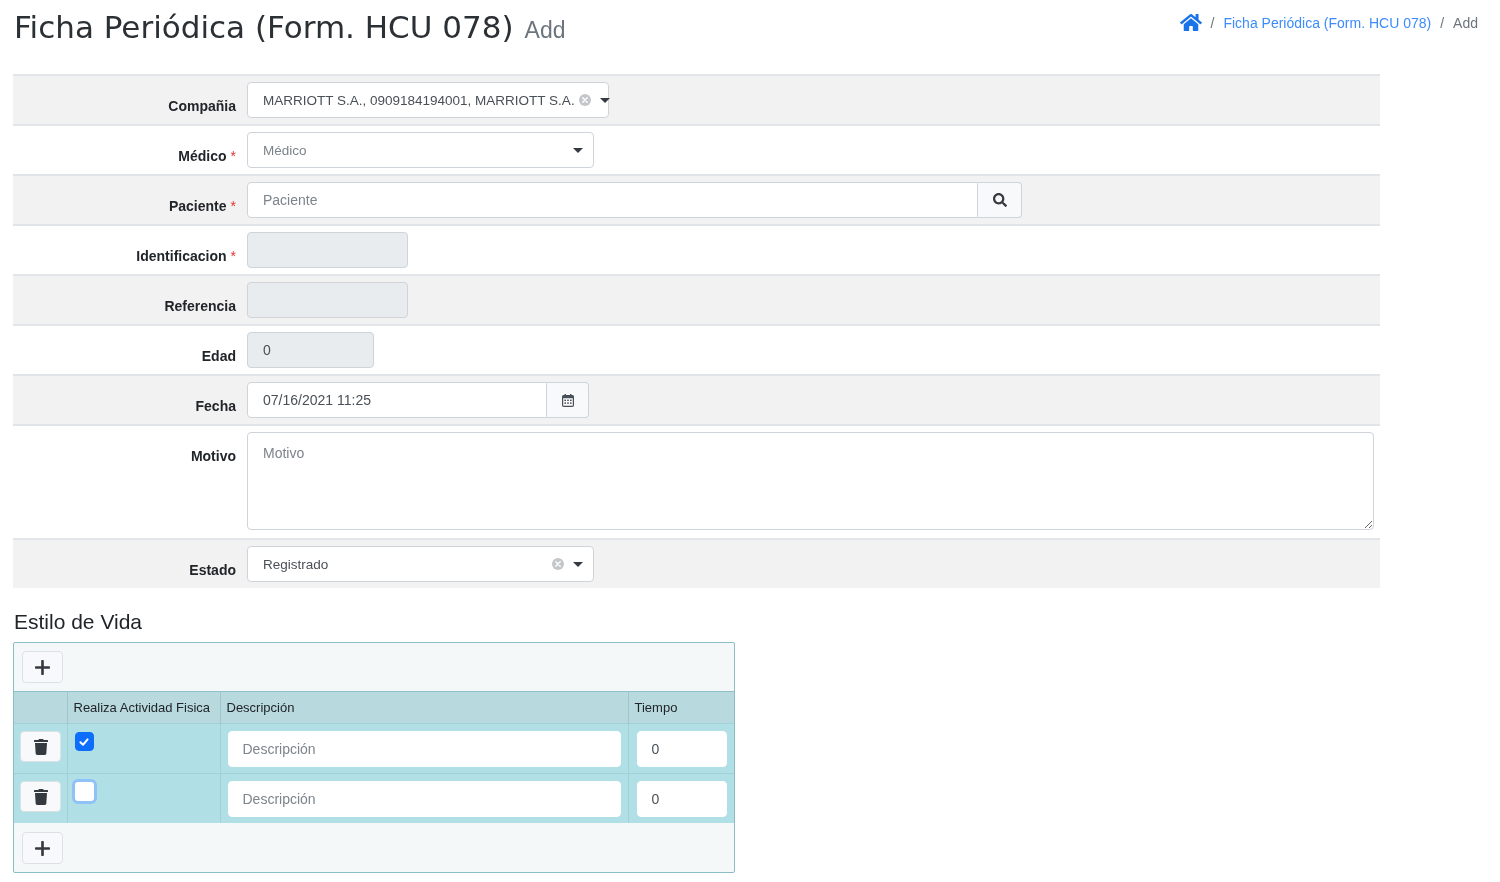 Image resolution: width=1500 pixels, height=882 pixels. Describe the element at coordinates (202, 156) in the screenshot. I see `field-label: Médico` at that location.